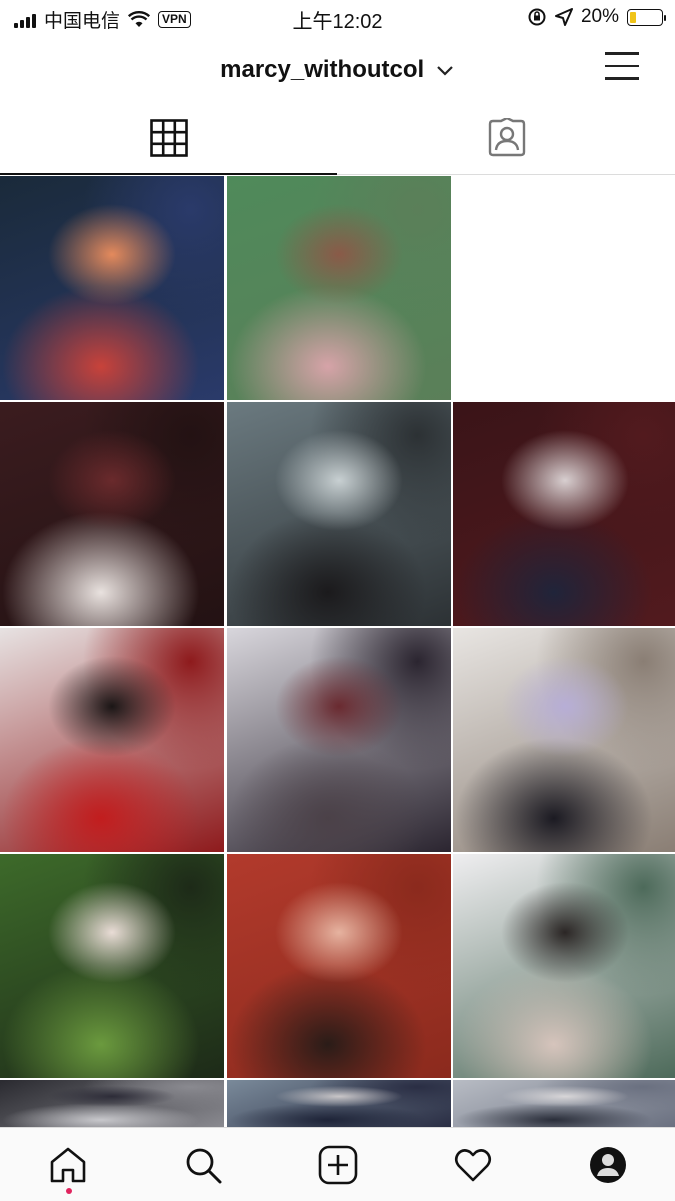  What do you see at coordinates (599, 16) in the screenshot?
I see `battery-percent: 20%` at bounding box center [599, 16].